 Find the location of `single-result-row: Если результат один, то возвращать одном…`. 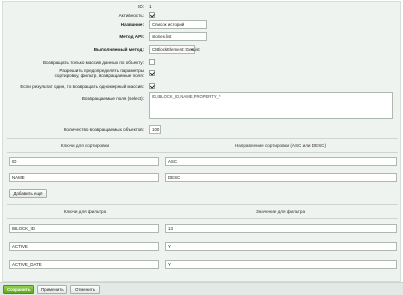

single-result-row: Если результат один, то возвращать одном… is located at coordinates (201, 86).